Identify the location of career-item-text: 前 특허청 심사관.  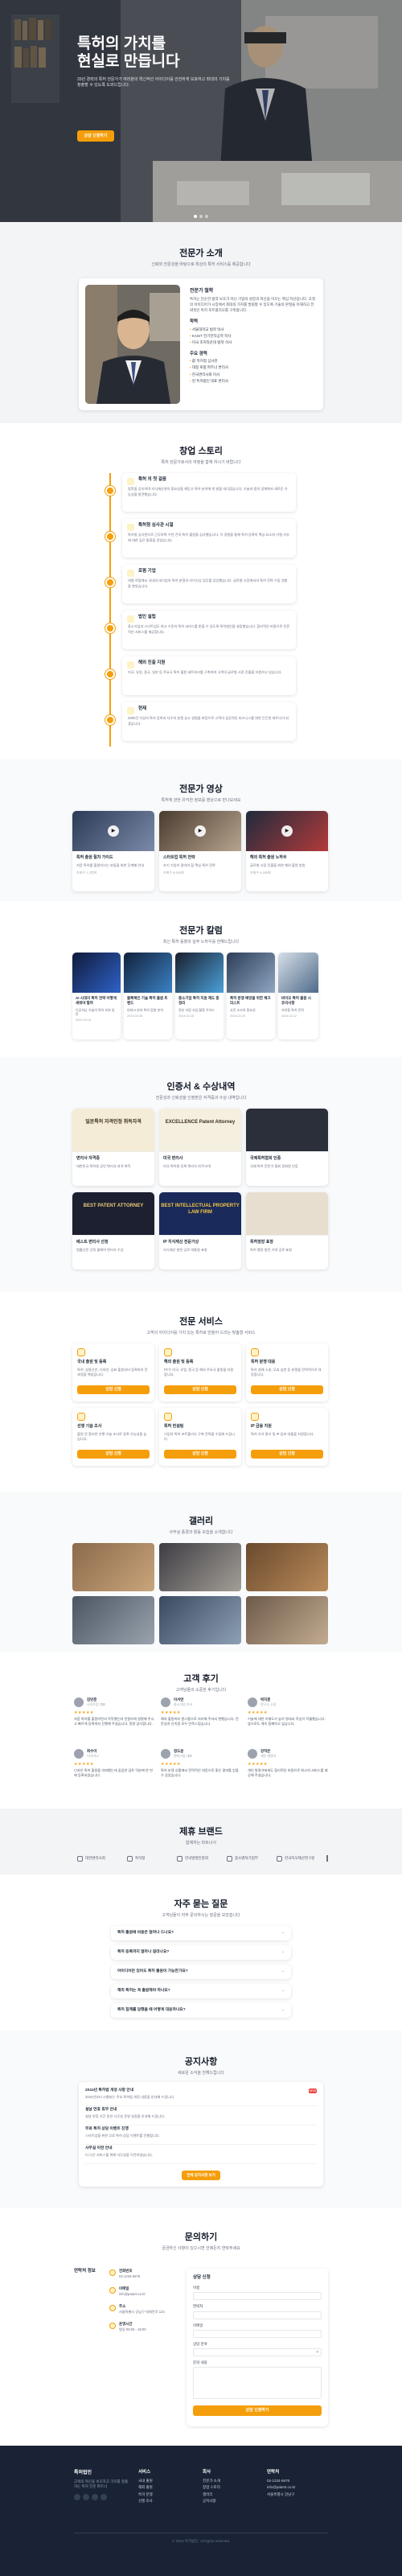
(204, 361).